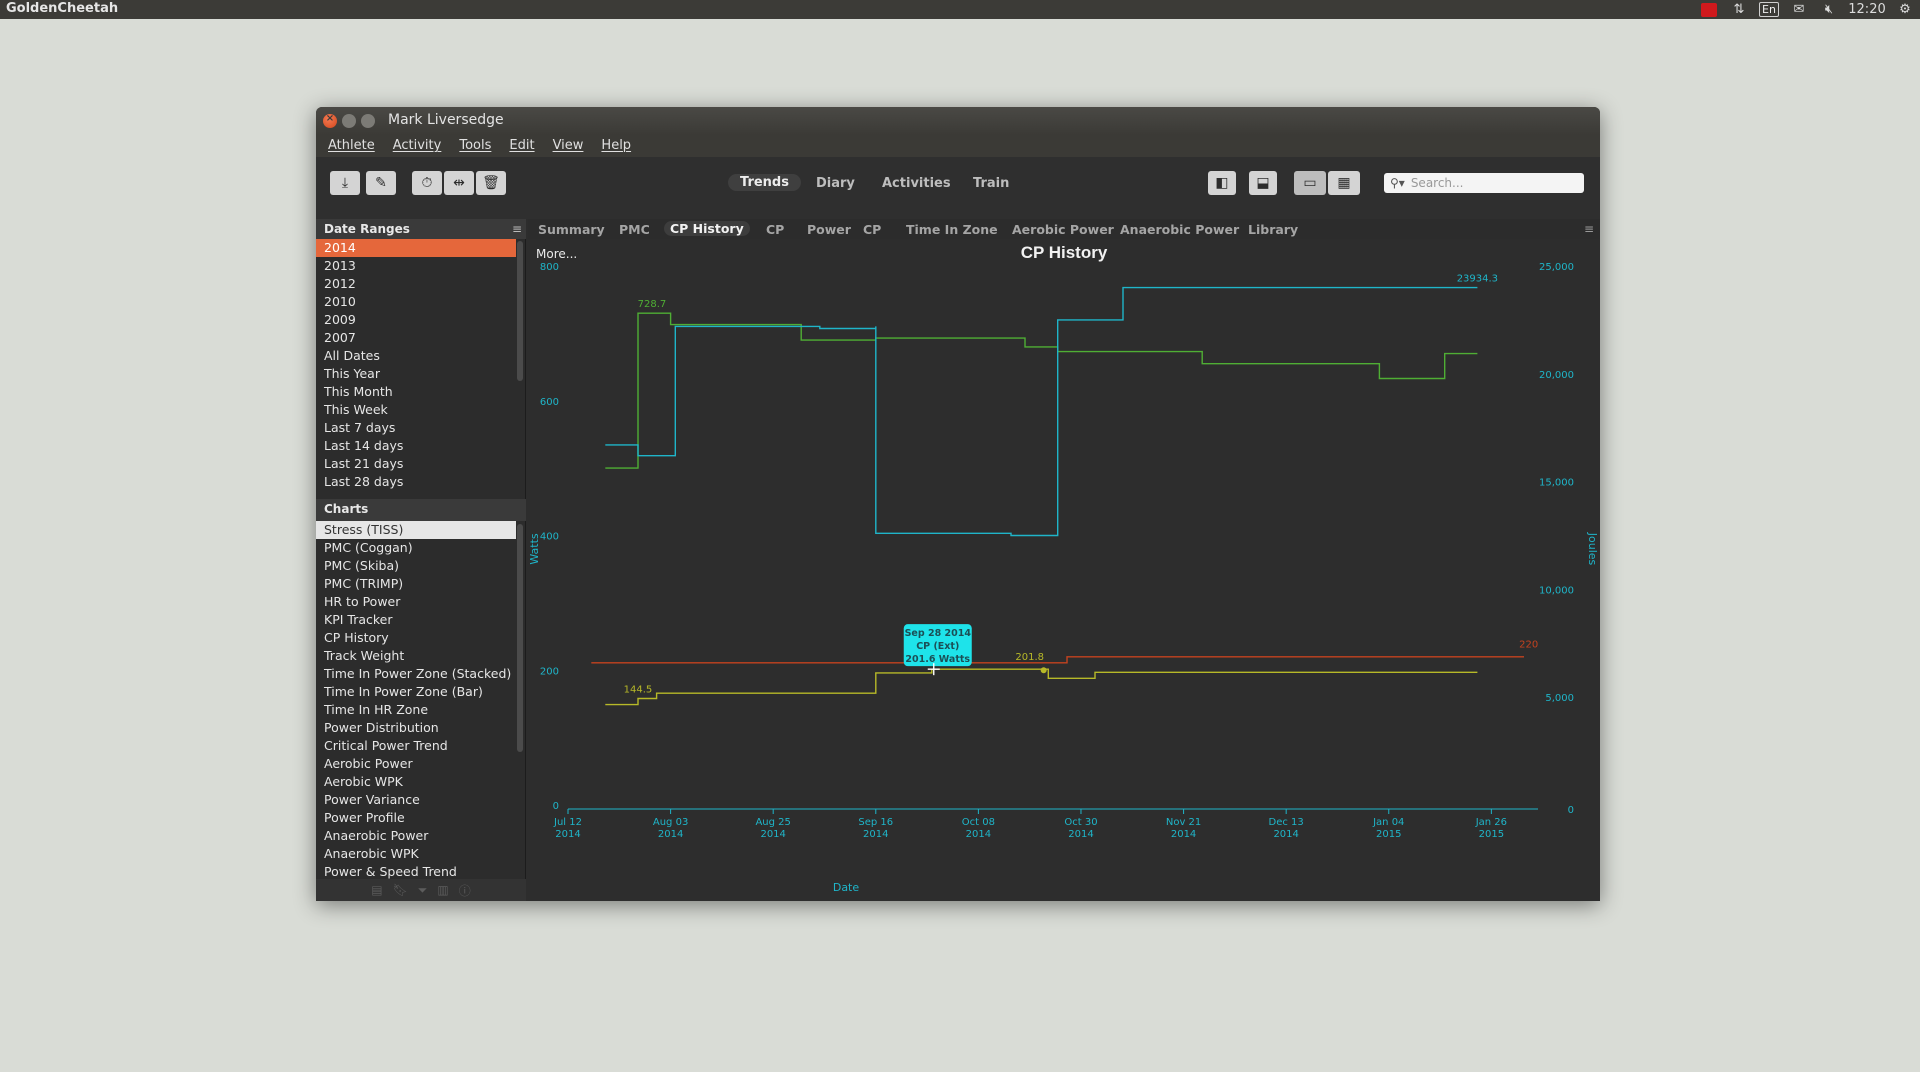 The height and width of the screenshot is (1072, 1920). Describe the element at coordinates (416, 566) in the screenshot. I see `chart-list-item: PMC (Skiba)` at that location.